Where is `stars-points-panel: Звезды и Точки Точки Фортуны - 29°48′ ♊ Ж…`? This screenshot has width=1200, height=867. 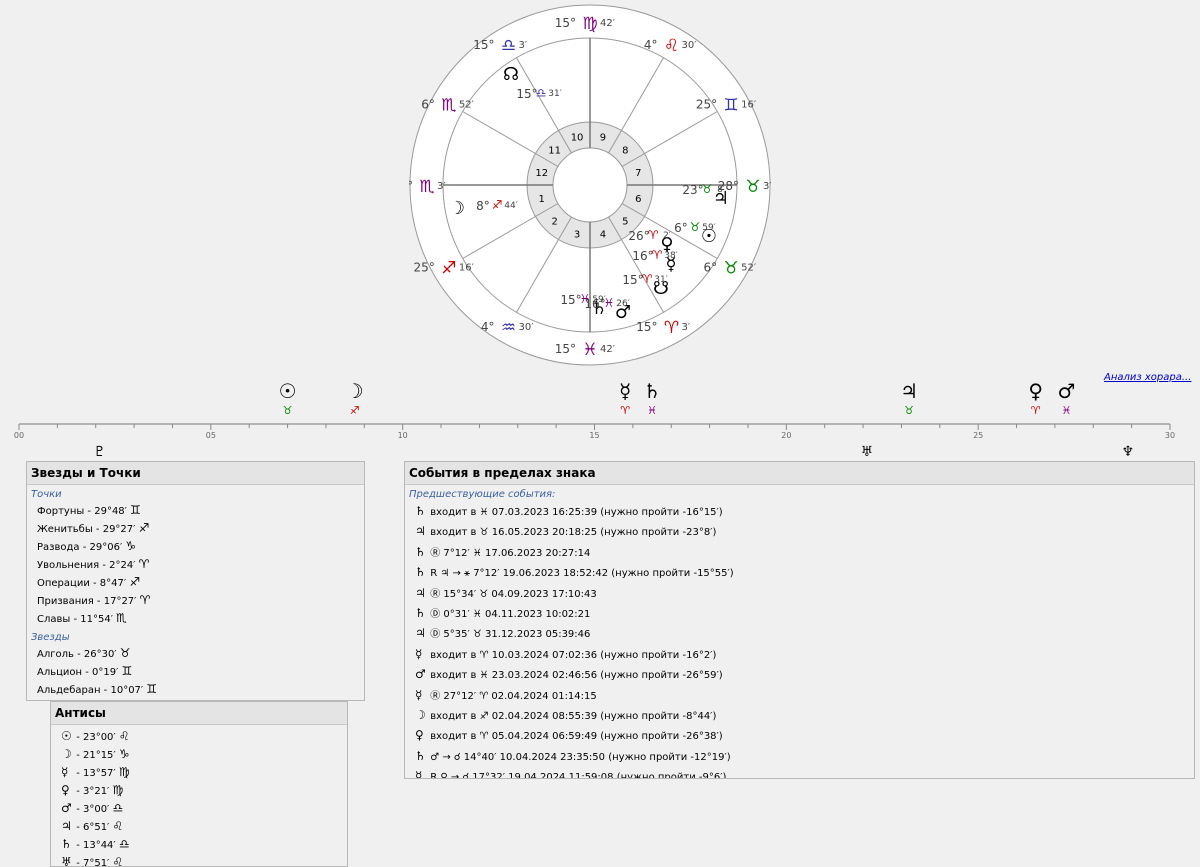 stars-points-panel: Звезды и Точки Точки Фортуны - 29°48′ ♊ Ж… is located at coordinates (195, 581).